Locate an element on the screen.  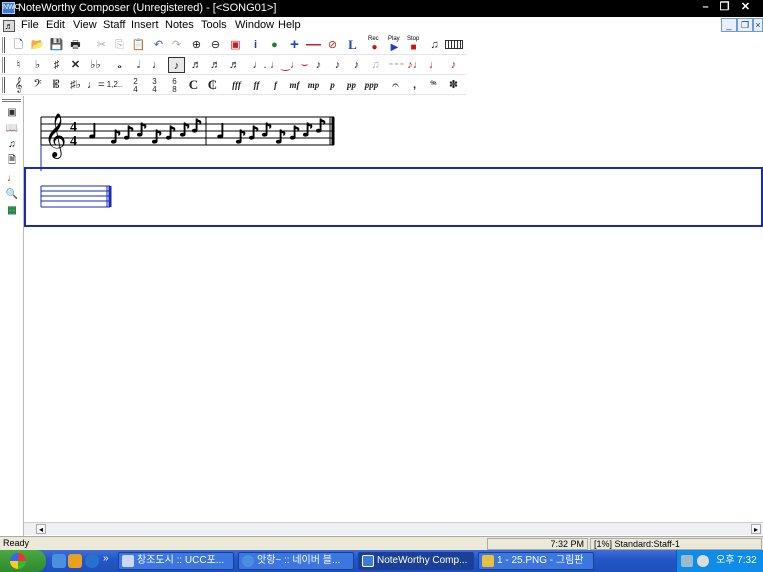
double-sharp-icon: ✕ is located at coordinates (75, 65).